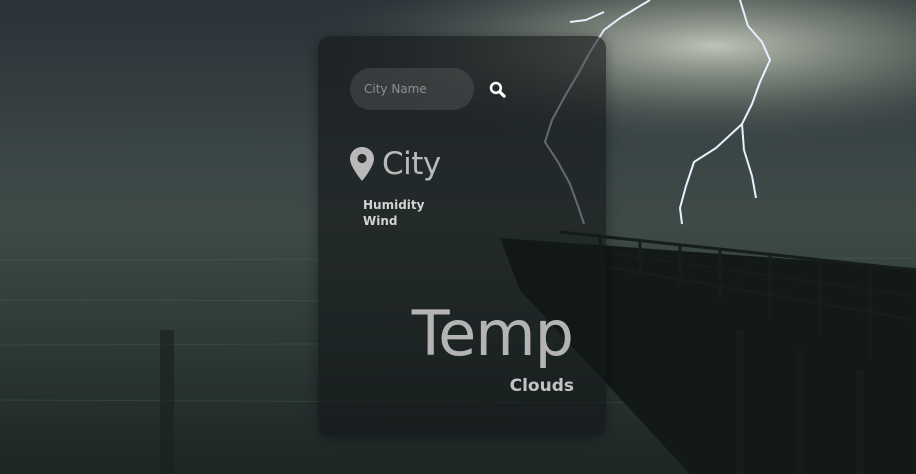 The width and height of the screenshot is (916, 474). Describe the element at coordinates (380, 221) in the screenshot. I see `wind-label: Wind` at that location.